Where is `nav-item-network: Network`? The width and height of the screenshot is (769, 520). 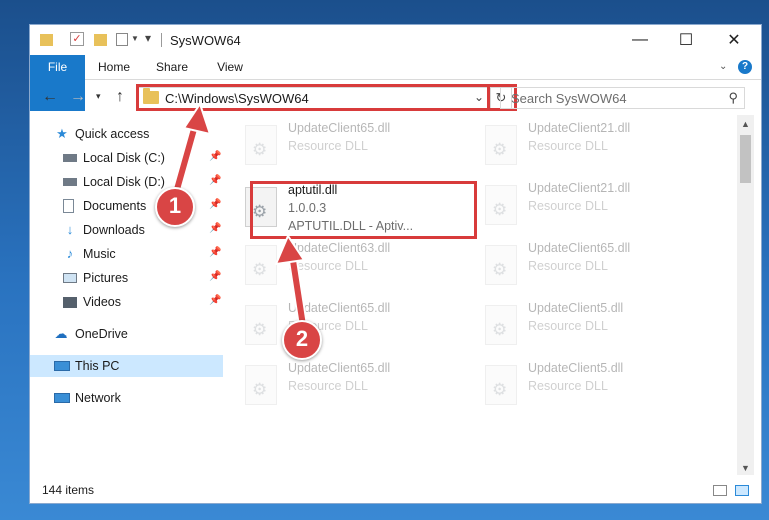 nav-item-network: Network is located at coordinates (126, 398).